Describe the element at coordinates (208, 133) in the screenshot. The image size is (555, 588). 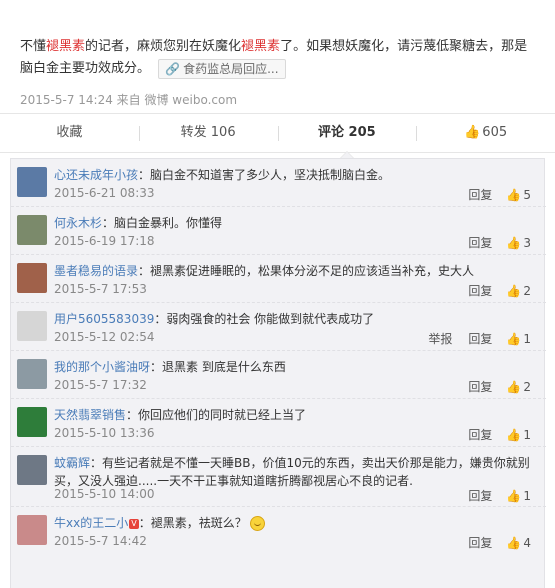
I see `repost-button: 转发 106` at that location.